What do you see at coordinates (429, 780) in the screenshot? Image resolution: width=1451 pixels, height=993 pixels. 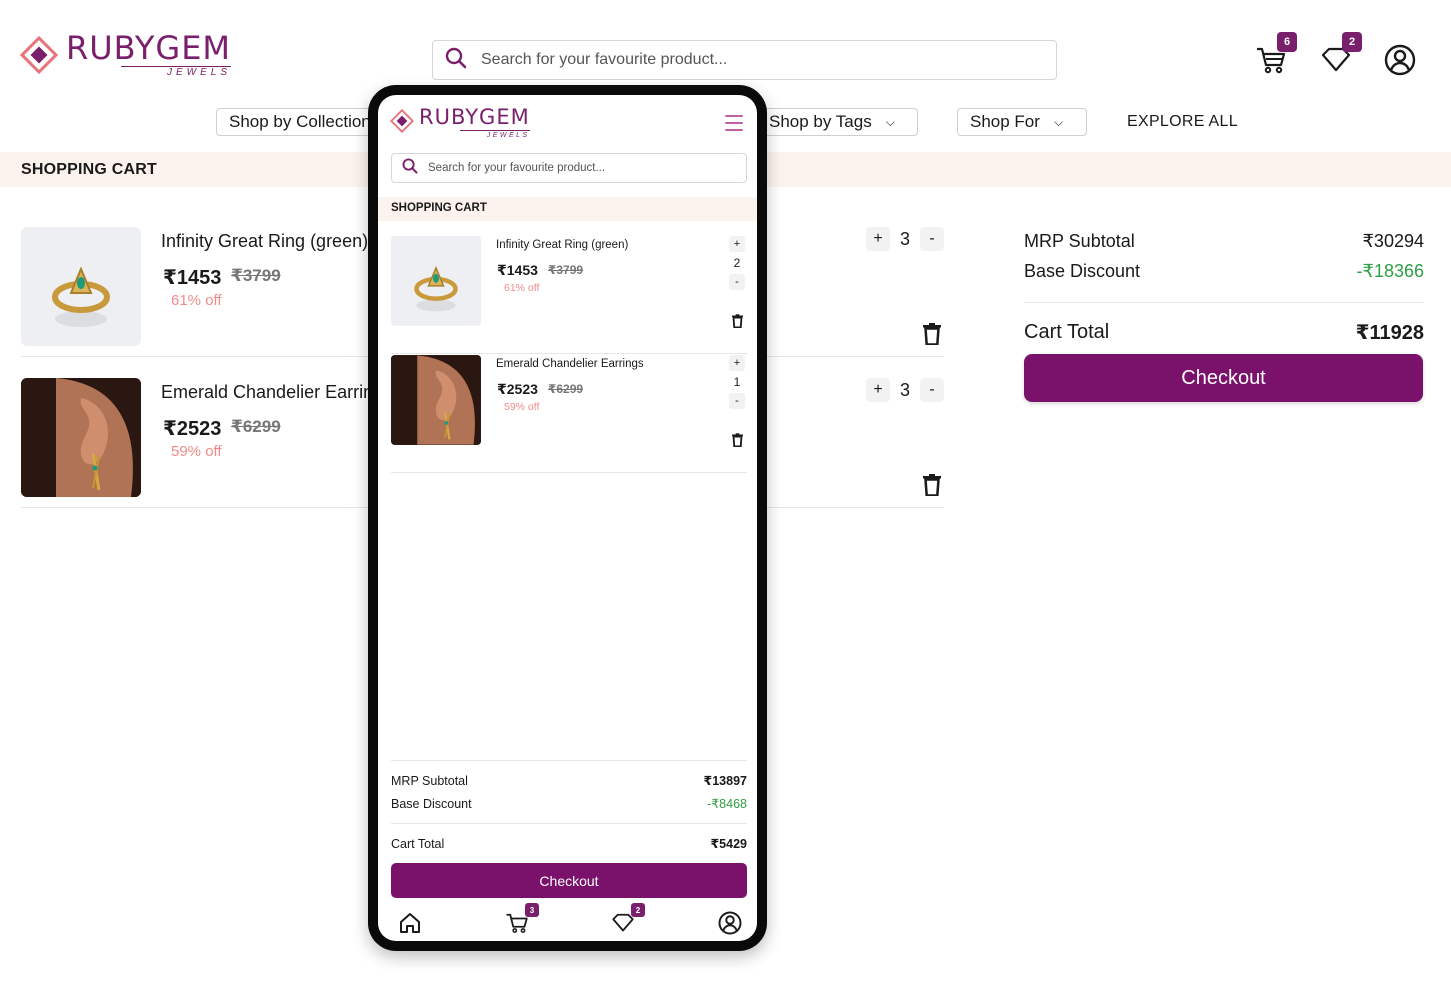 I see `mrp-subtotal-label: MRP Subtotal` at bounding box center [429, 780].